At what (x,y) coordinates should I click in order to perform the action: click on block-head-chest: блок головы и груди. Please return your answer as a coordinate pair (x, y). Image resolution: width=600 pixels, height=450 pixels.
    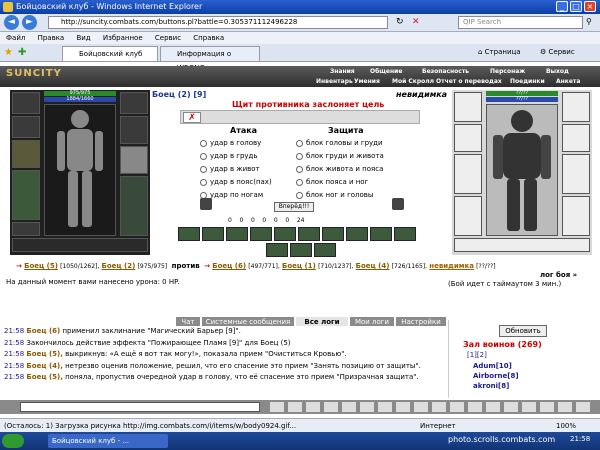
    Looking at the image, I should click on (340, 143).